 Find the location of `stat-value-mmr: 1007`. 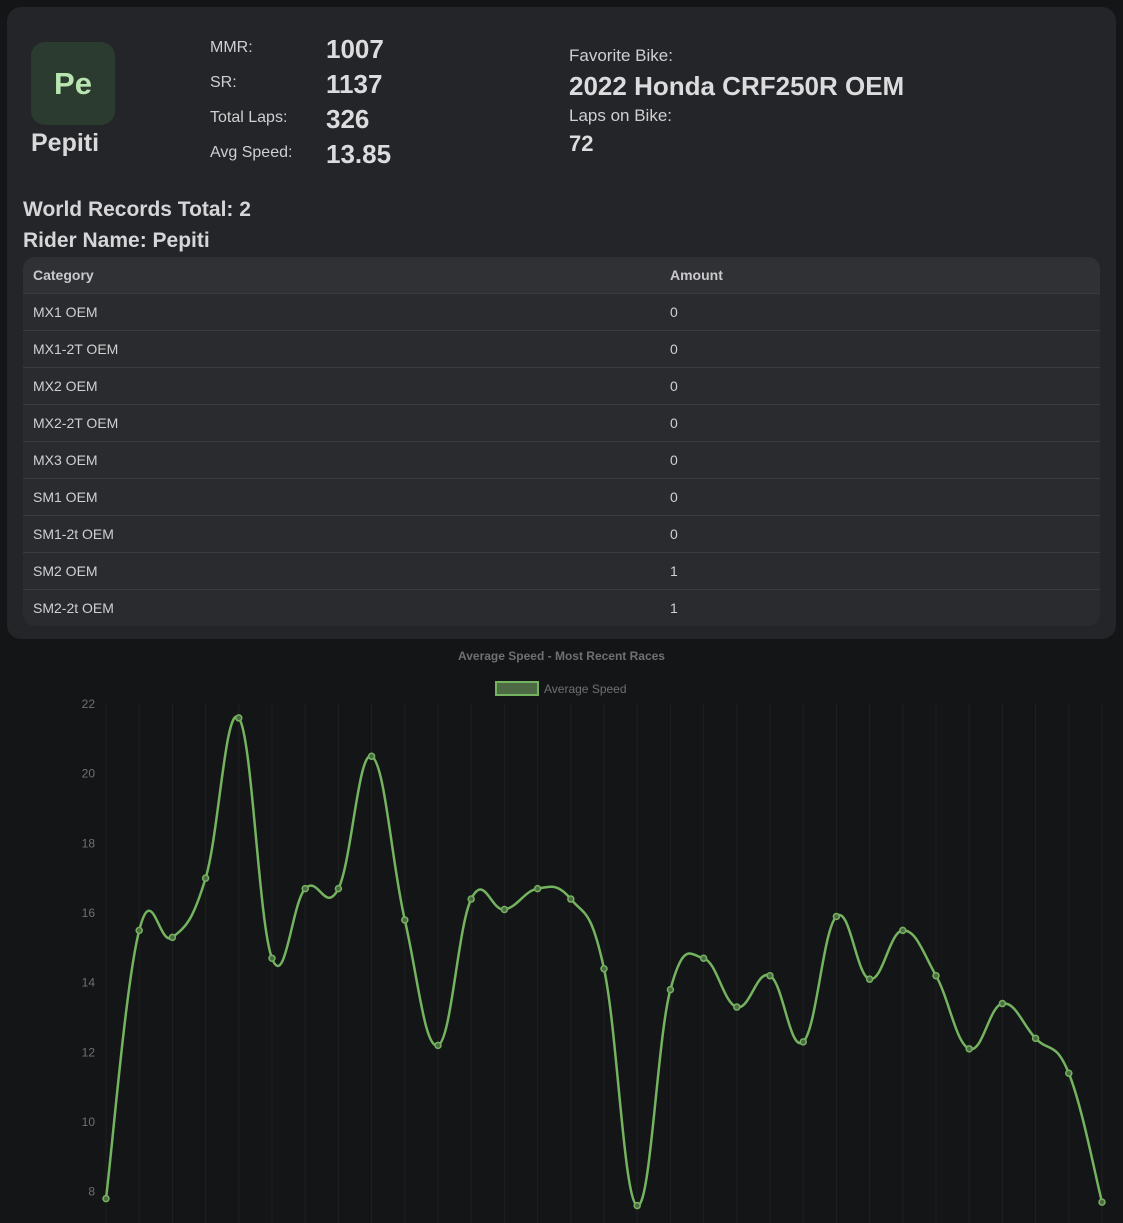

stat-value-mmr: 1007 is located at coordinates (355, 49).